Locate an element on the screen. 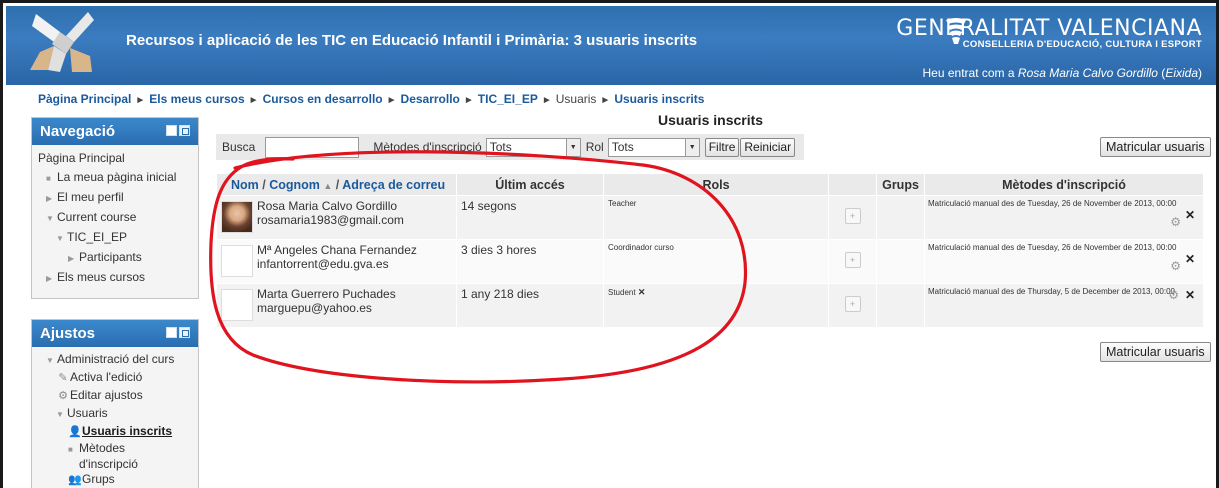  settings-block-header: Ajustos is located at coordinates (115, 333).